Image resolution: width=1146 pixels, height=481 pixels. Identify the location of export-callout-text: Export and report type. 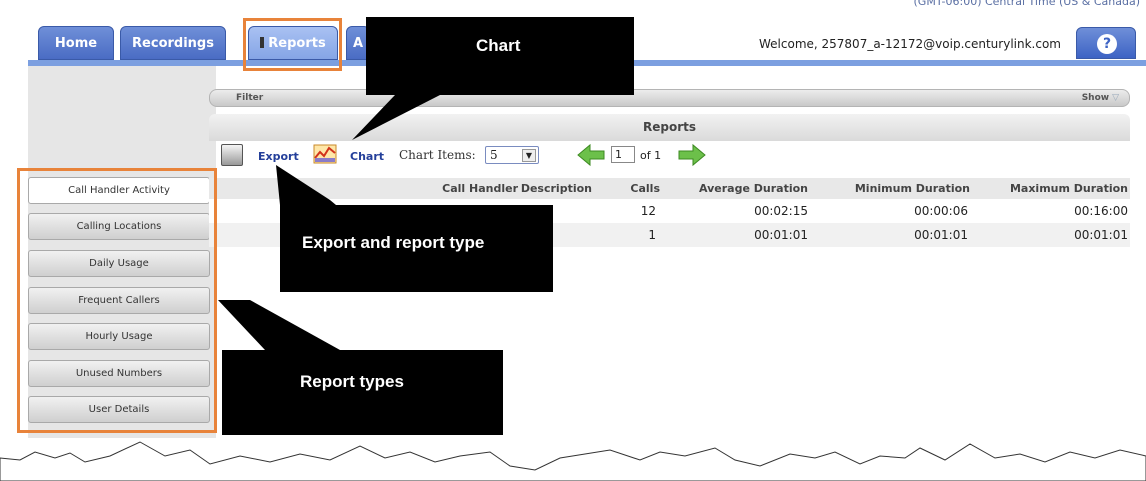
(393, 242).